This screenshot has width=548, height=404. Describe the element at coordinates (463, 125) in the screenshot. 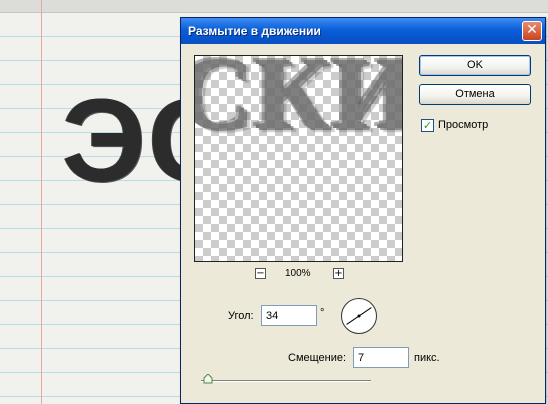

I see `preview-checkbox-label: Просмотр` at that location.